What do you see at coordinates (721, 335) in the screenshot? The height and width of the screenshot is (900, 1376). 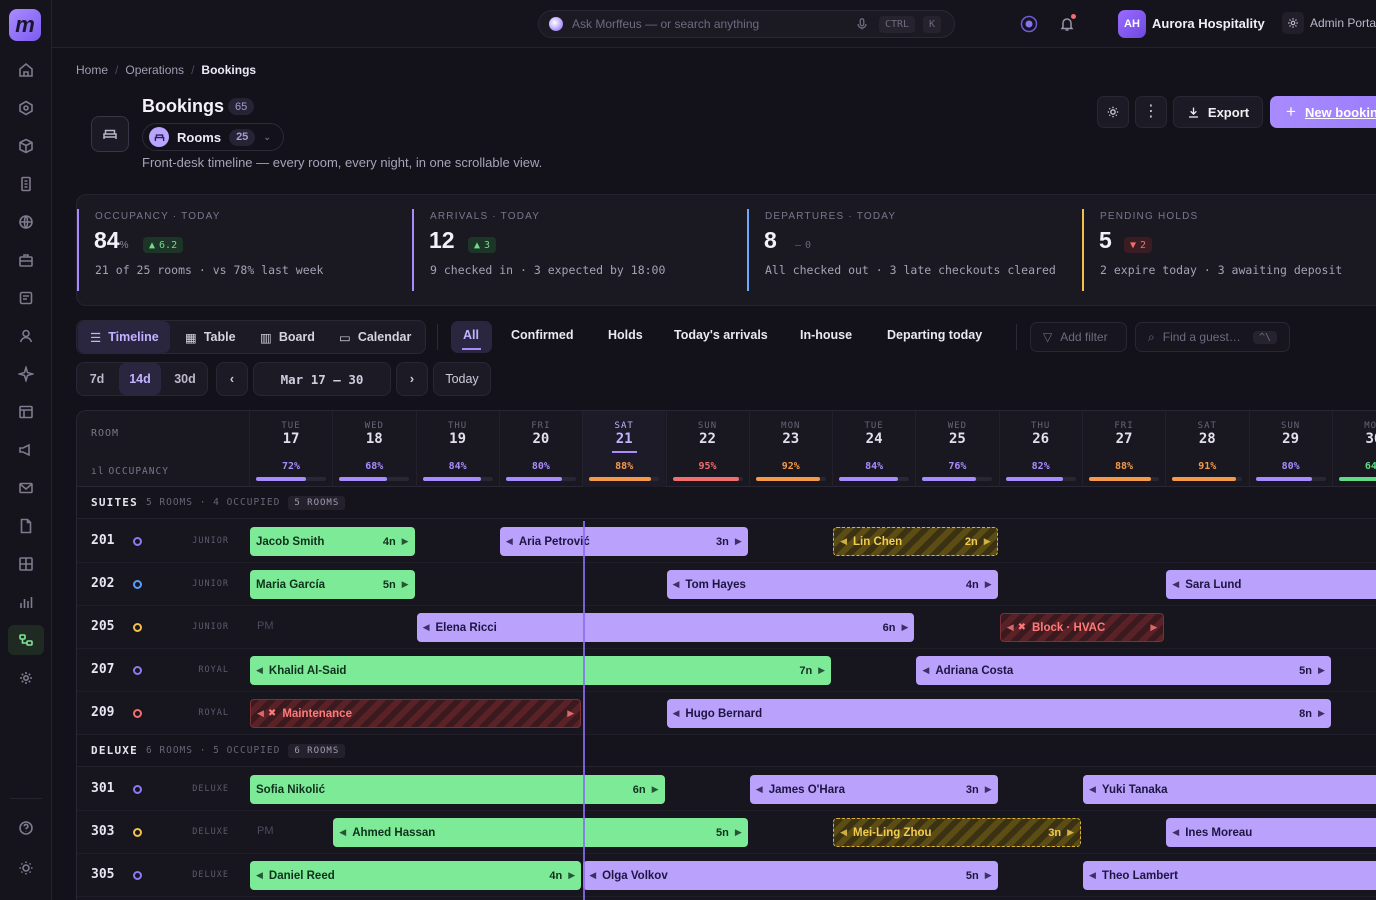 I see `filter-chip-todays-arrivals: Today's arrivals` at bounding box center [721, 335].